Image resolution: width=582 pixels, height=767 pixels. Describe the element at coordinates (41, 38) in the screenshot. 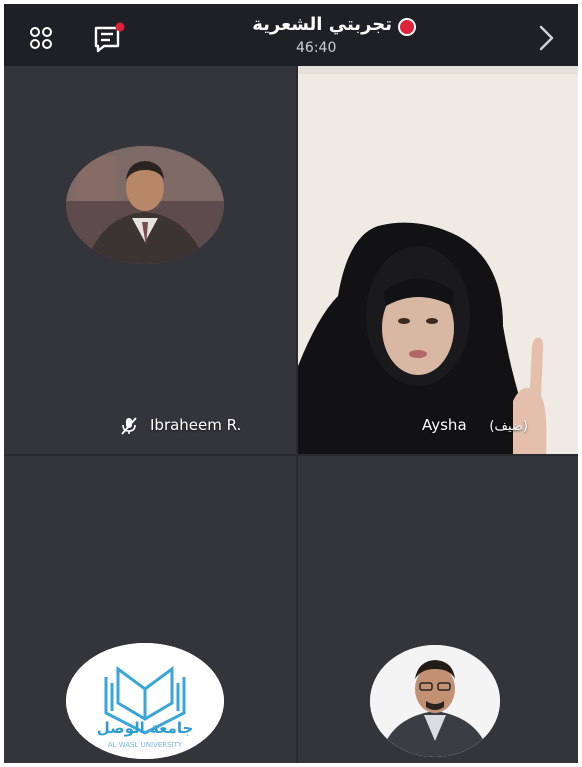

I see `participants-icon` at that location.